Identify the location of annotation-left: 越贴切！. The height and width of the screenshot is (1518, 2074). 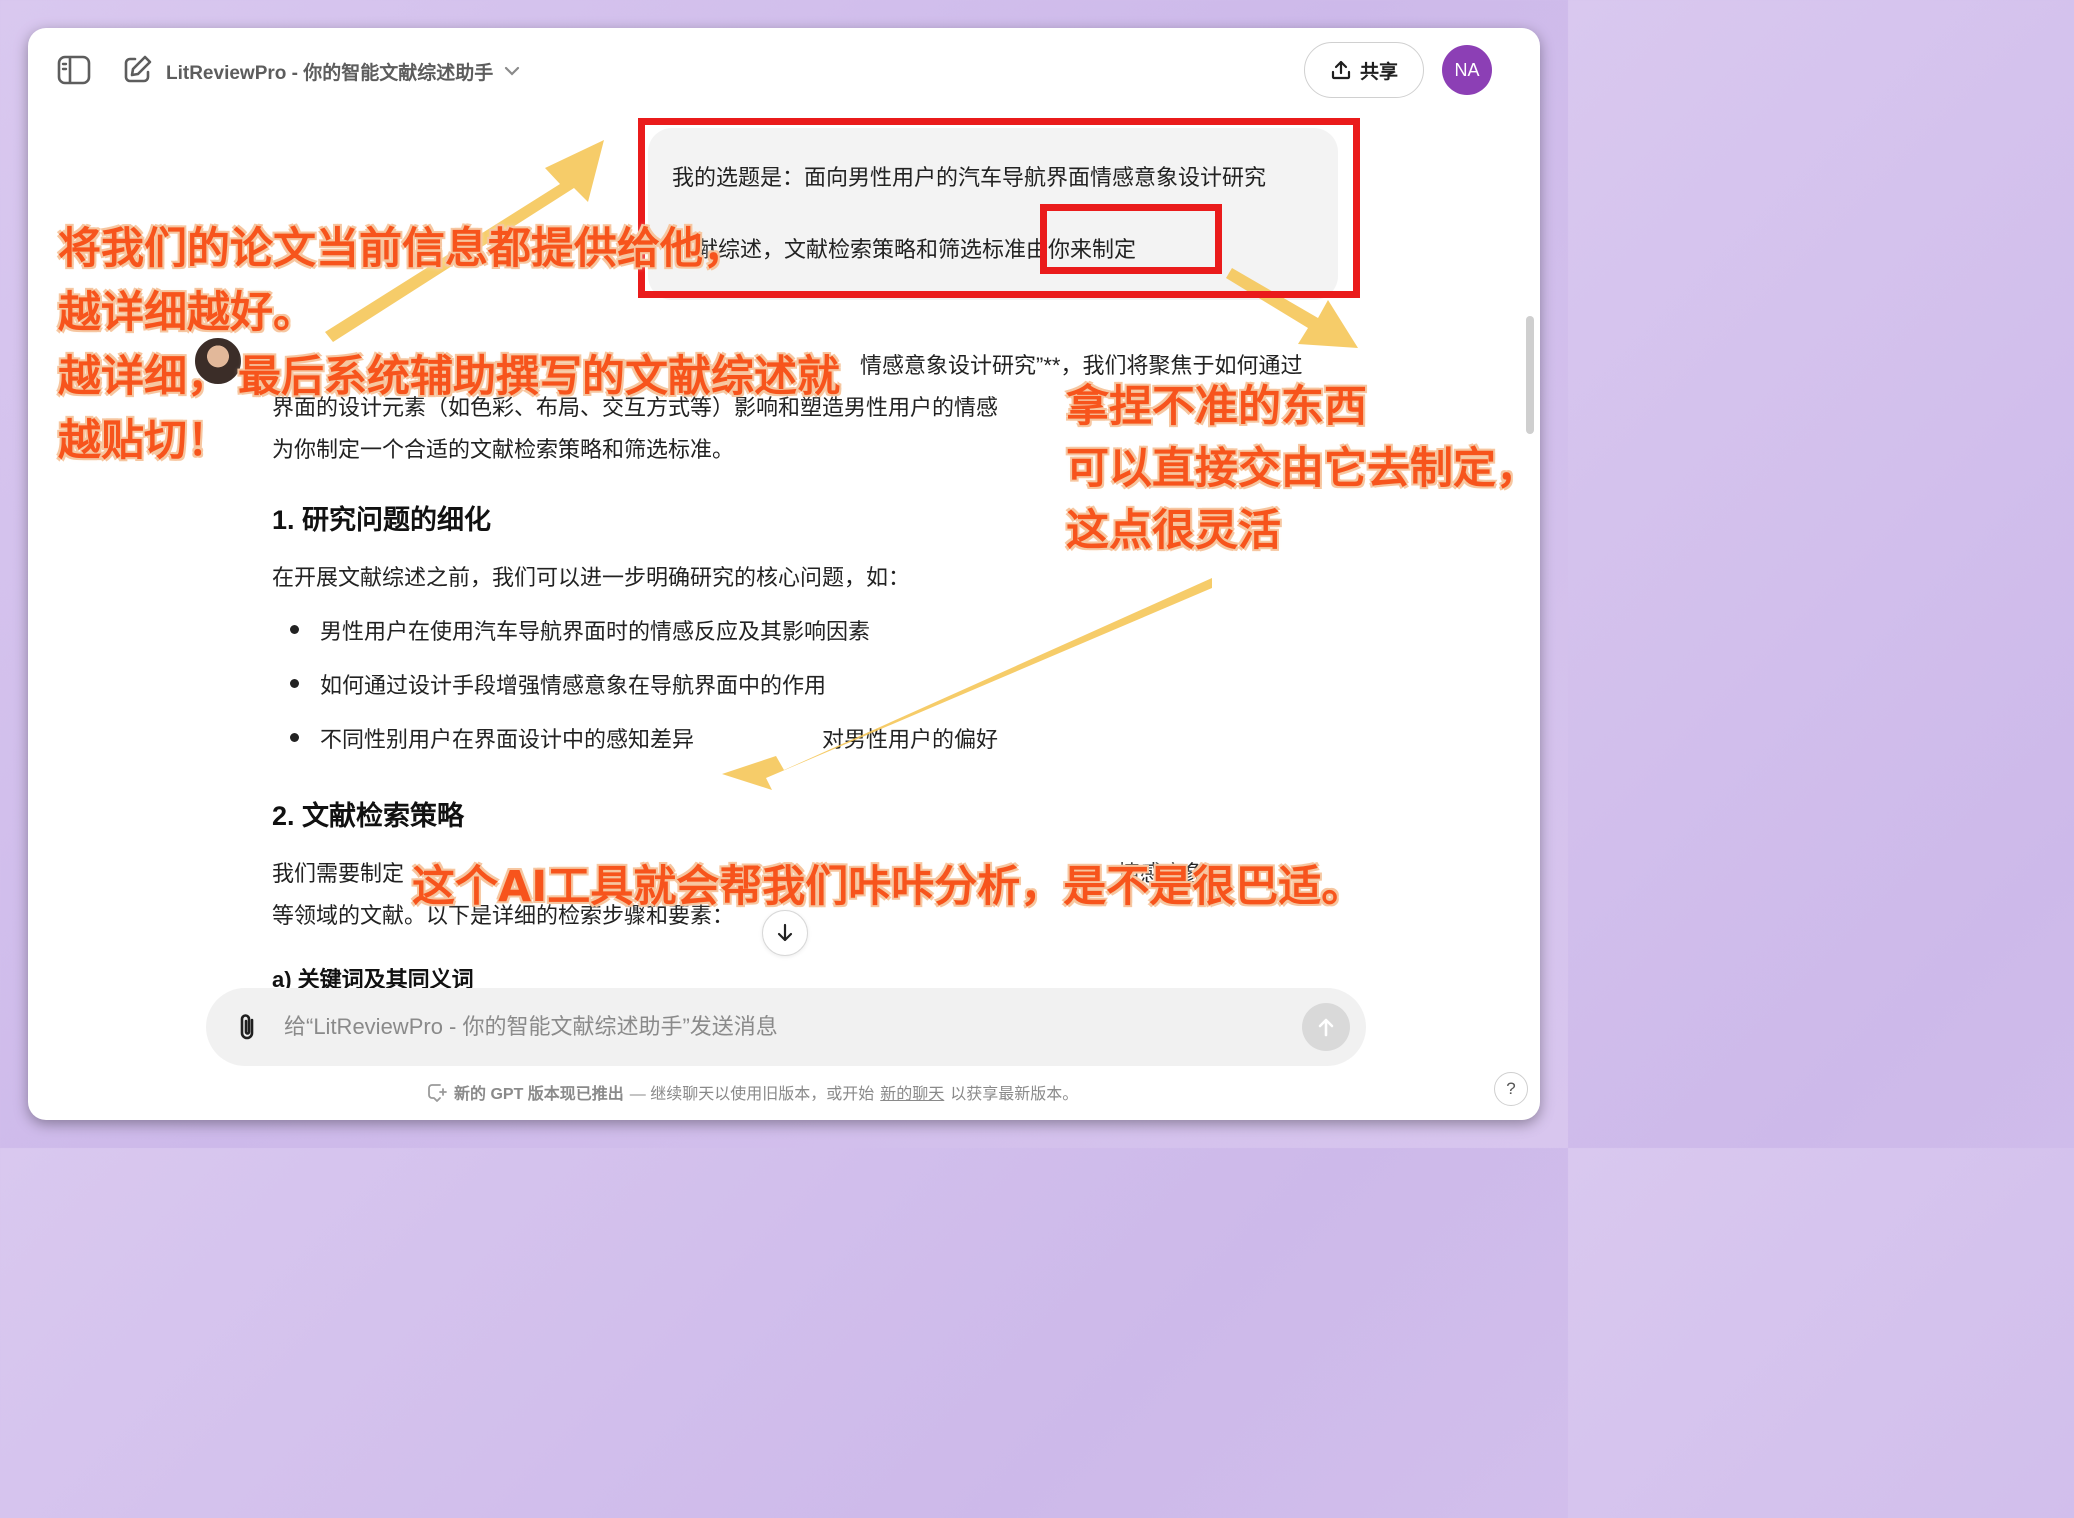
(144, 441).